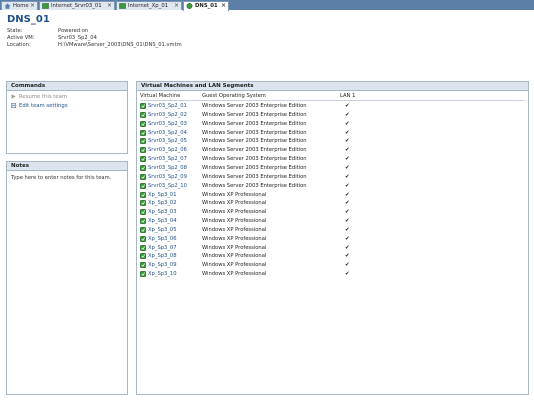 The image size is (534, 400). Describe the element at coordinates (162, 265) in the screenshot. I see `vm-name: Xp_Sp3_09` at that location.